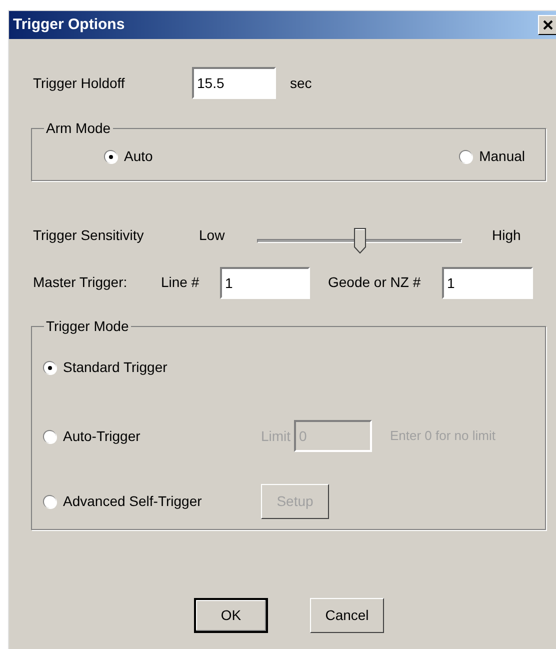 The width and height of the screenshot is (556, 649). What do you see at coordinates (89, 235) in the screenshot?
I see `sensitivity-label: Trigger Sensitivity` at bounding box center [89, 235].